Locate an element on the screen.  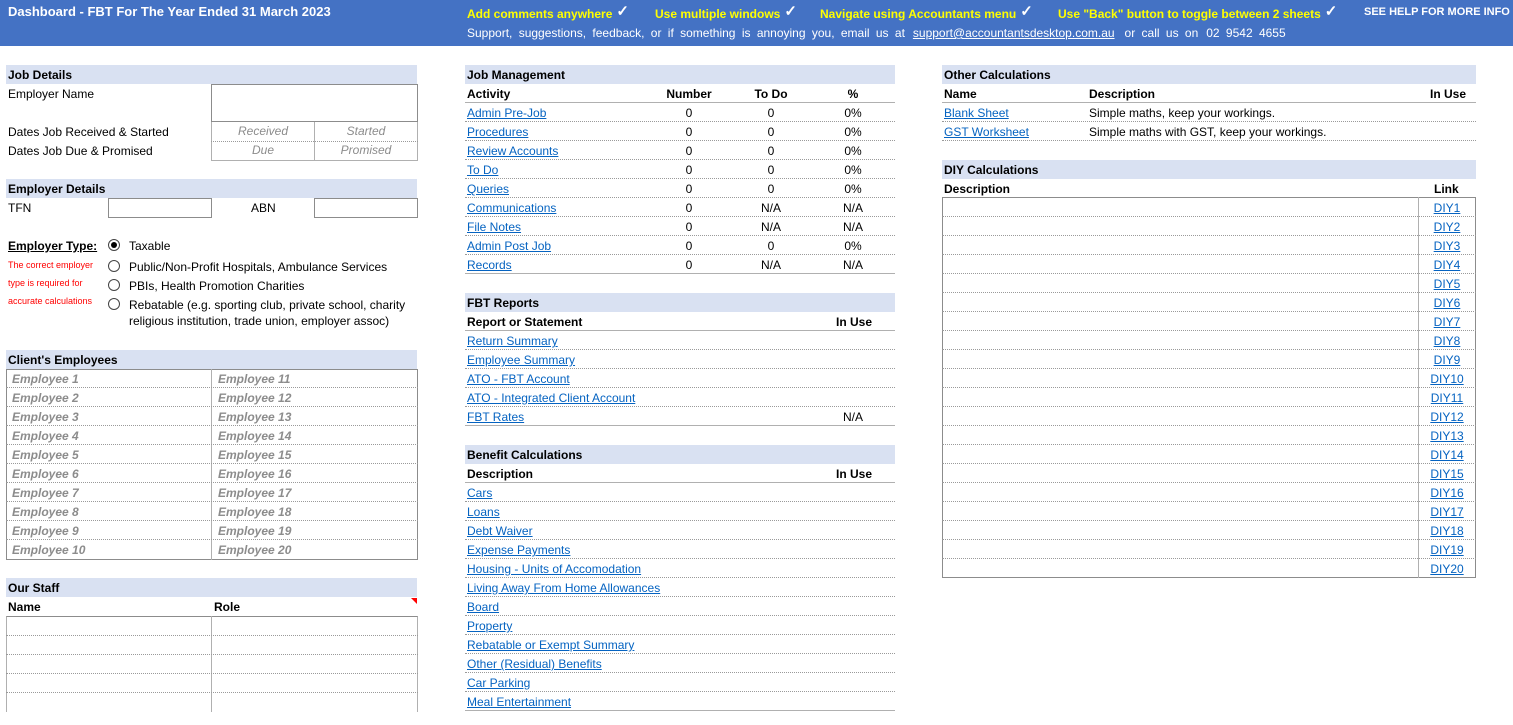
employee-slot: Employee 10 is located at coordinates (48, 550).